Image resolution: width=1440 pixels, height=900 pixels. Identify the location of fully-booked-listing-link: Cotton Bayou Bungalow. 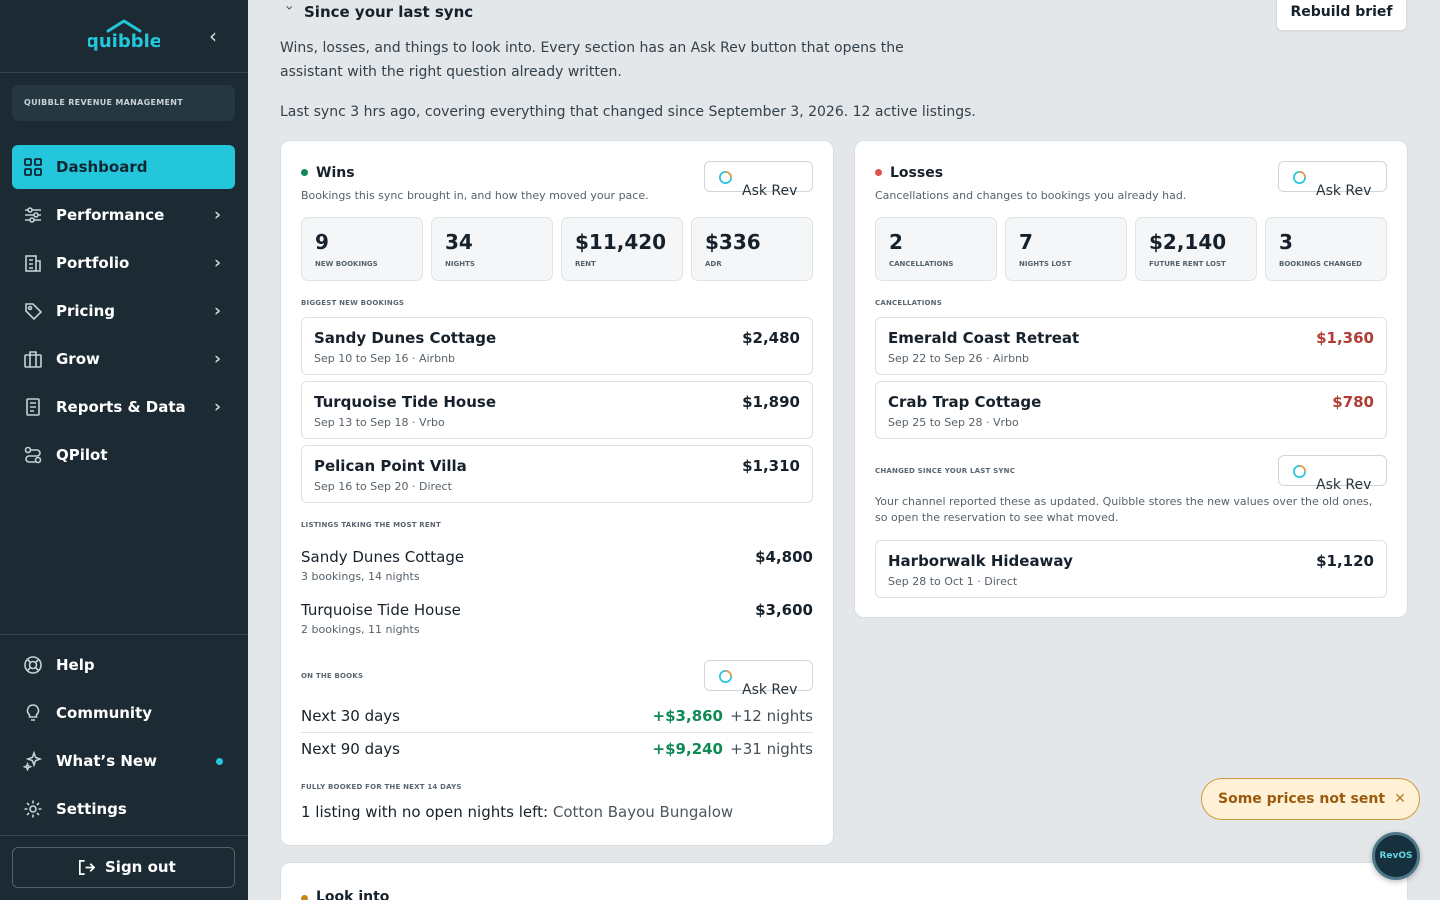
(643, 812).